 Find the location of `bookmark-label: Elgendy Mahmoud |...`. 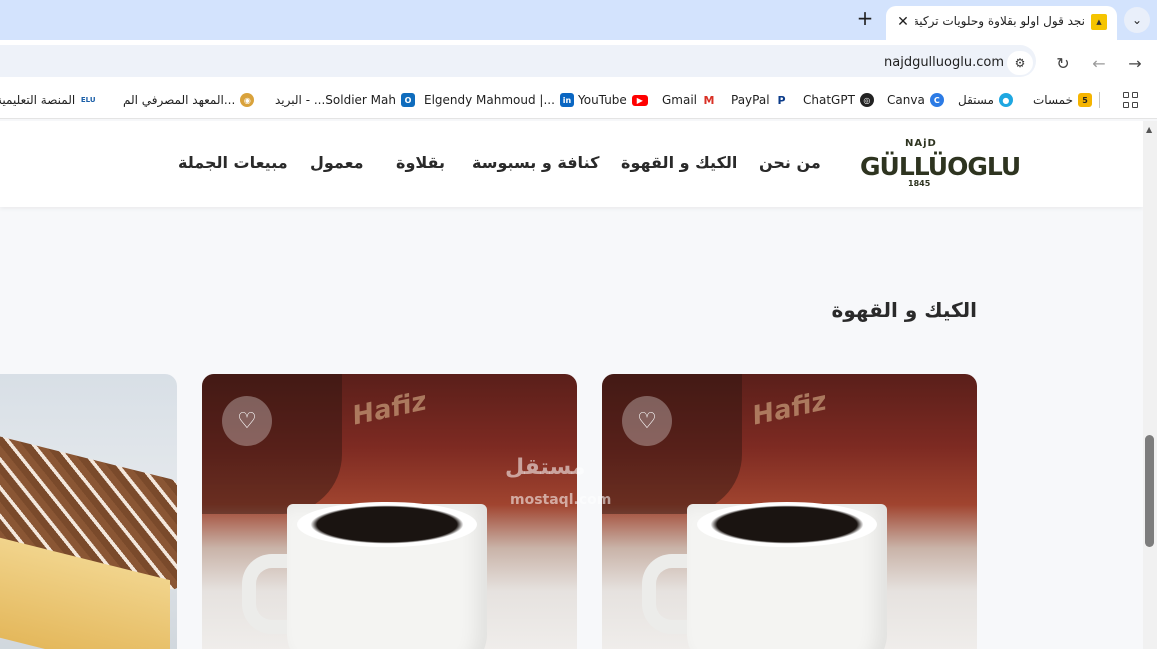

bookmark-label: Elgendy Mahmoud |... is located at coordinates (489, 100).